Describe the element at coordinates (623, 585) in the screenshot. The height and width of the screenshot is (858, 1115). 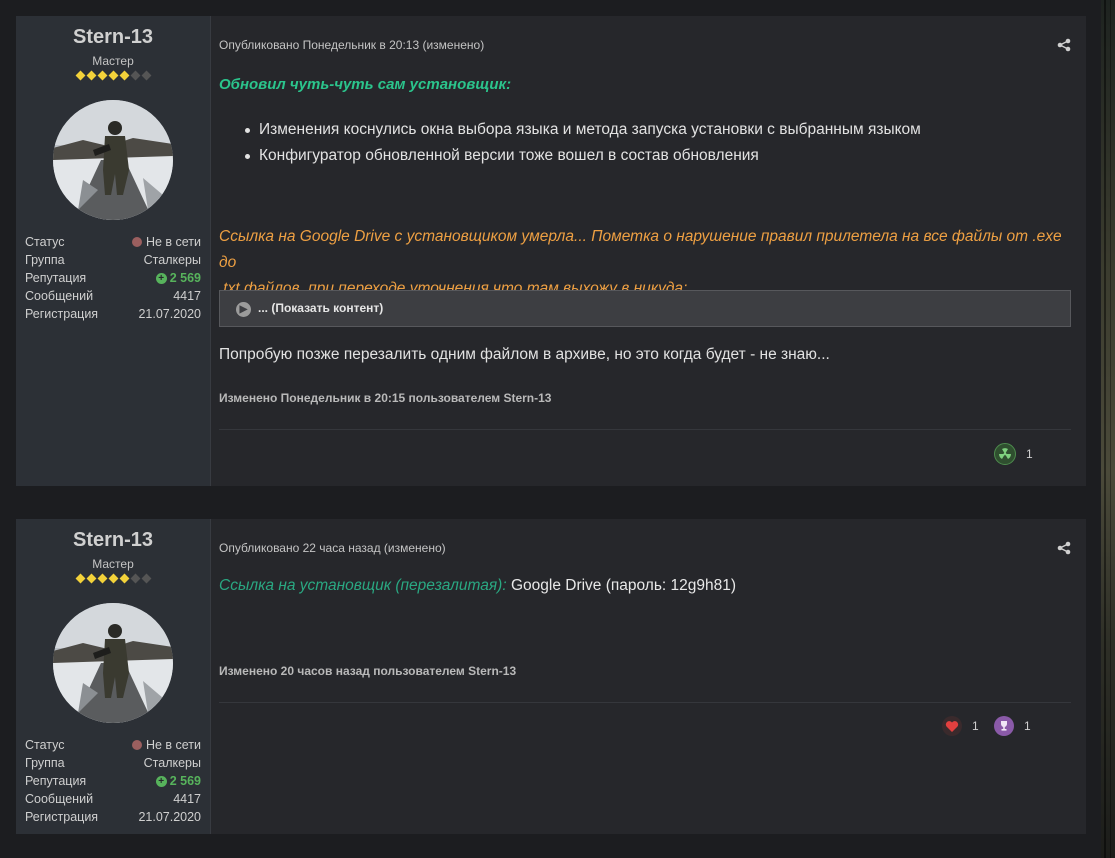
I see `download-link: Google Drive (пароль: 12g9h81)` at that location.